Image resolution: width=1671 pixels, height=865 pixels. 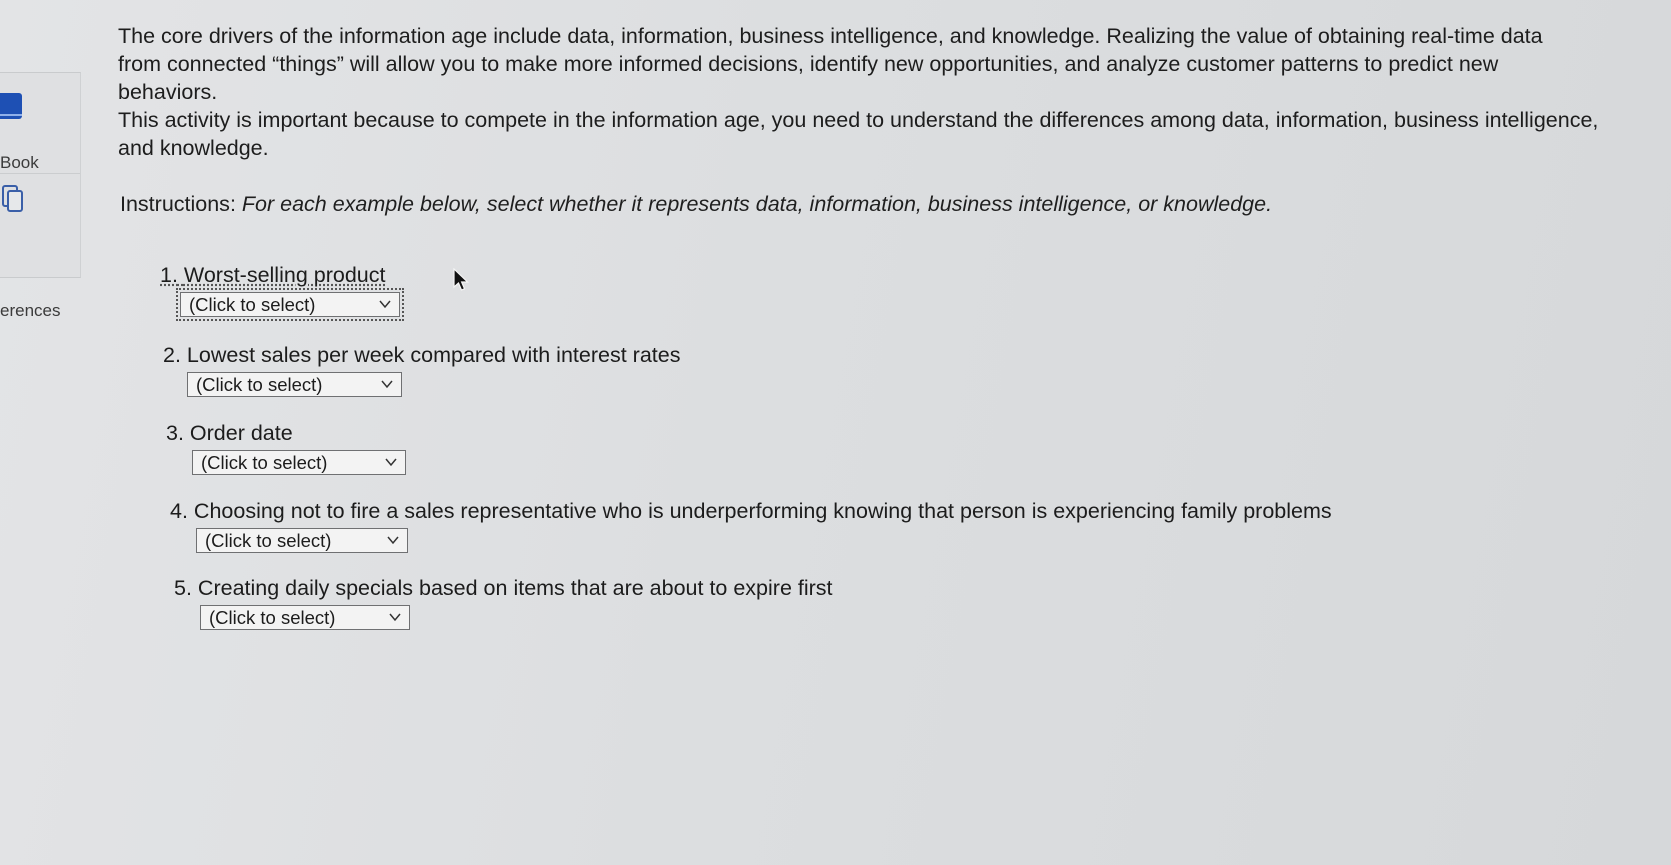 I want to click on question-3-dropdown: (Click to select), so click(x=299, y=462).